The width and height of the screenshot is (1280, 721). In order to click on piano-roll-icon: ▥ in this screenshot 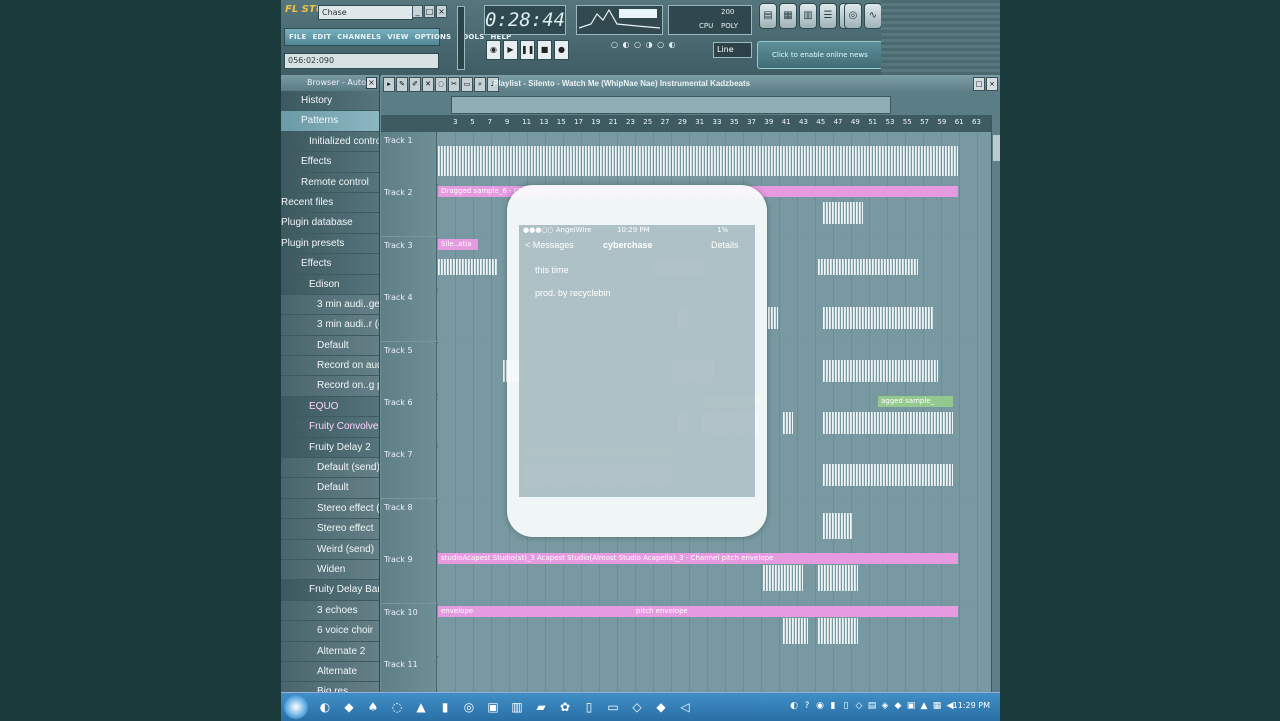, I will do `click(808, 16)`.